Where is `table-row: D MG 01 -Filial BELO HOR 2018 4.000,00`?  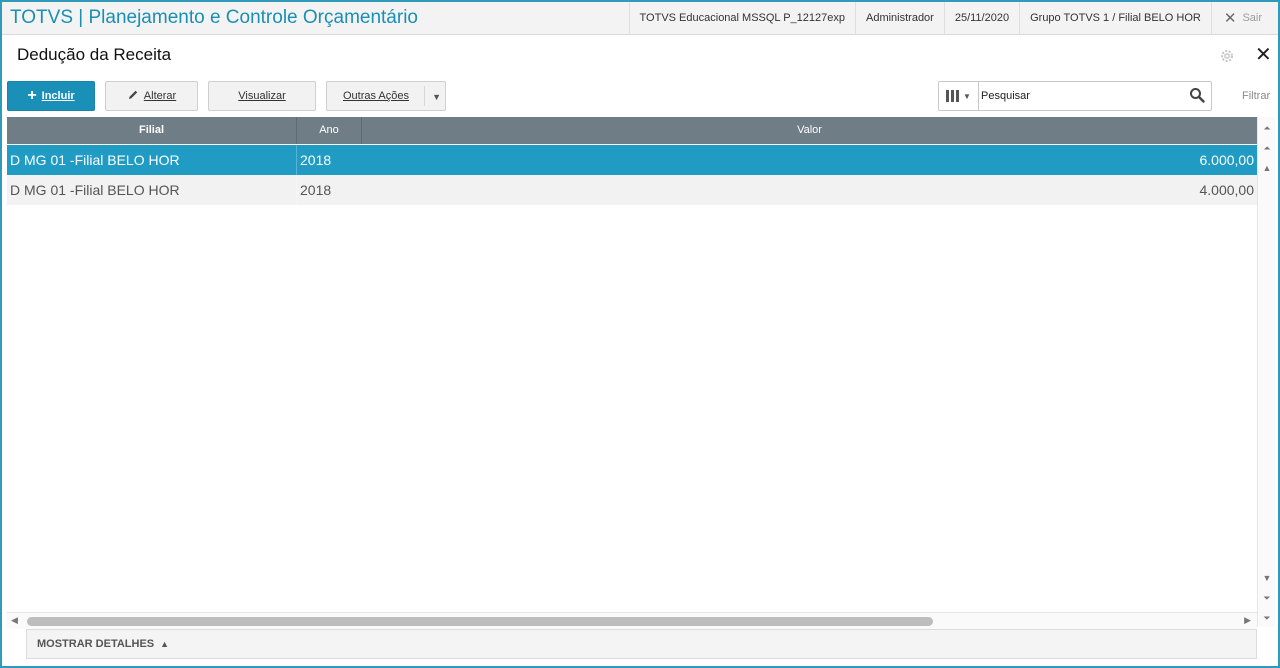 table-row: D MG 01 -Filial BELO HOR 2018 4.000,00 is located at coordinates (632, 190).